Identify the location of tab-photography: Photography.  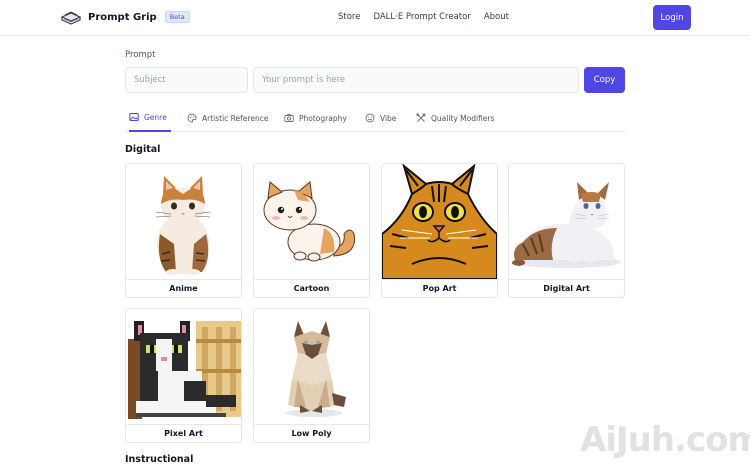
(315, 118).